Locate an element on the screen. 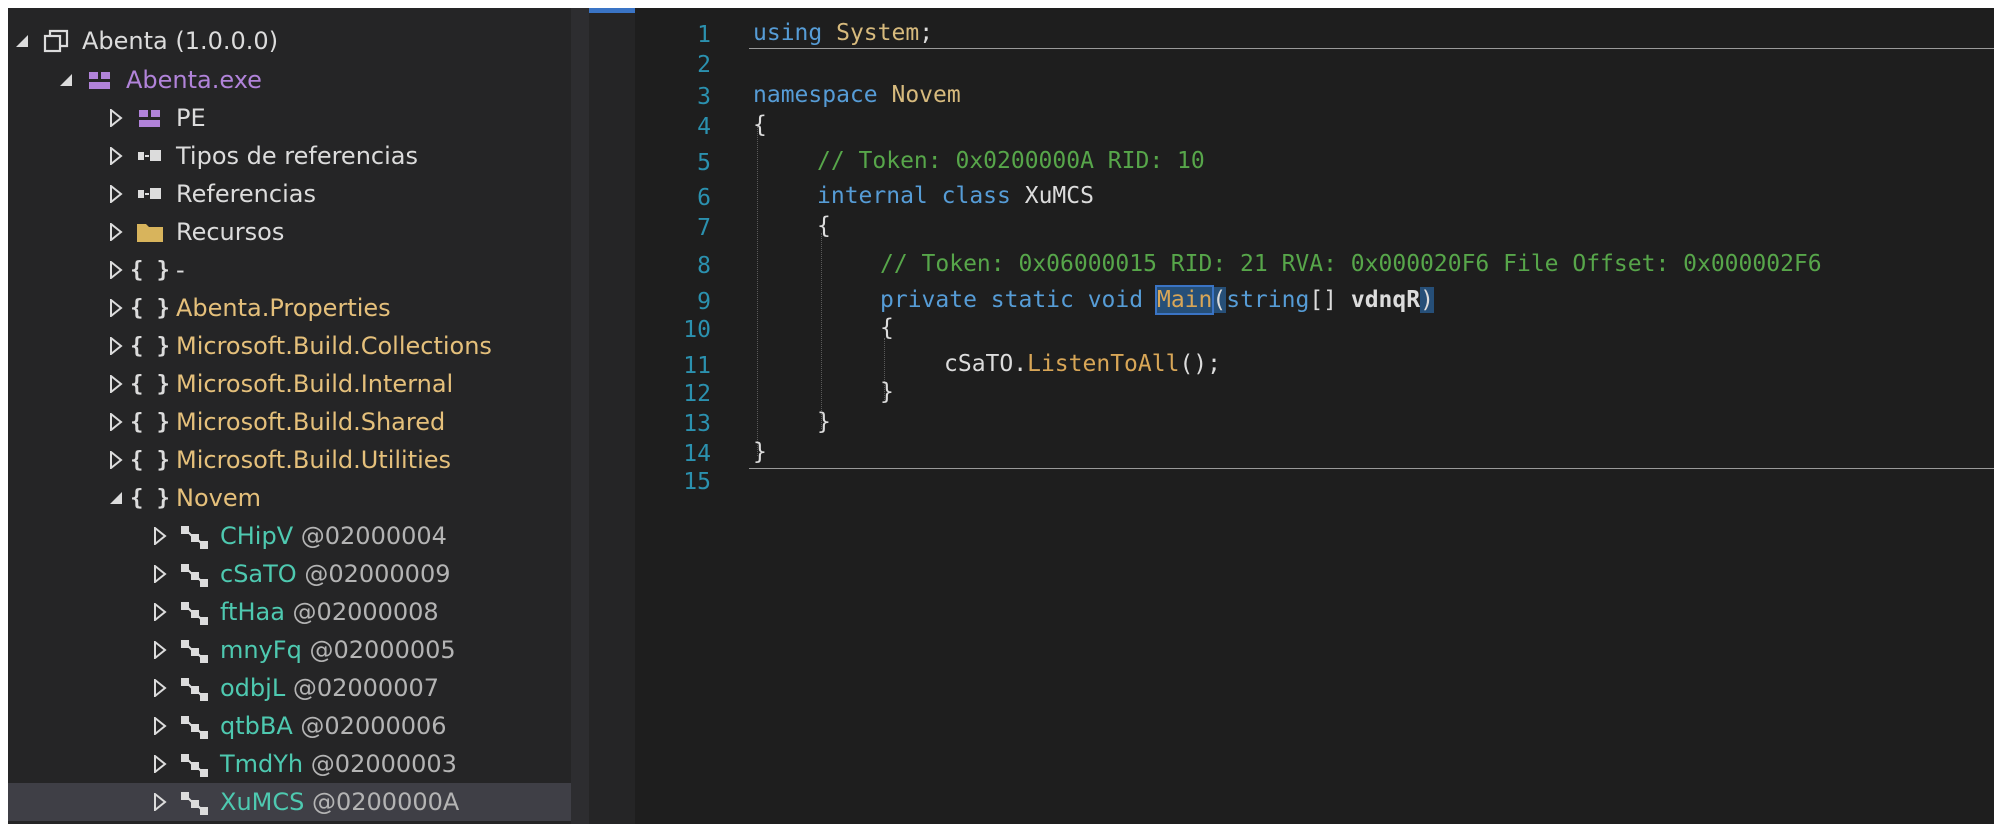 This screenshot has width=2000, height=829. line-number: 9 is located at coordinates (704, 302).